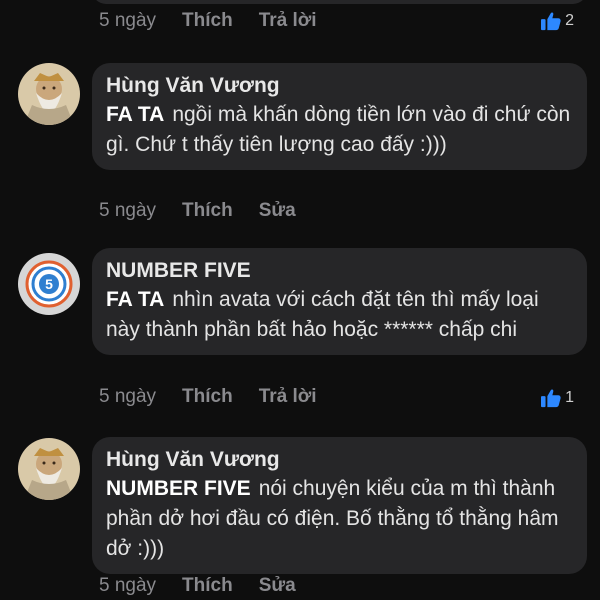 This screenshot has width=600, height=600. I want to click on like-count: 1, so click(569, 397).